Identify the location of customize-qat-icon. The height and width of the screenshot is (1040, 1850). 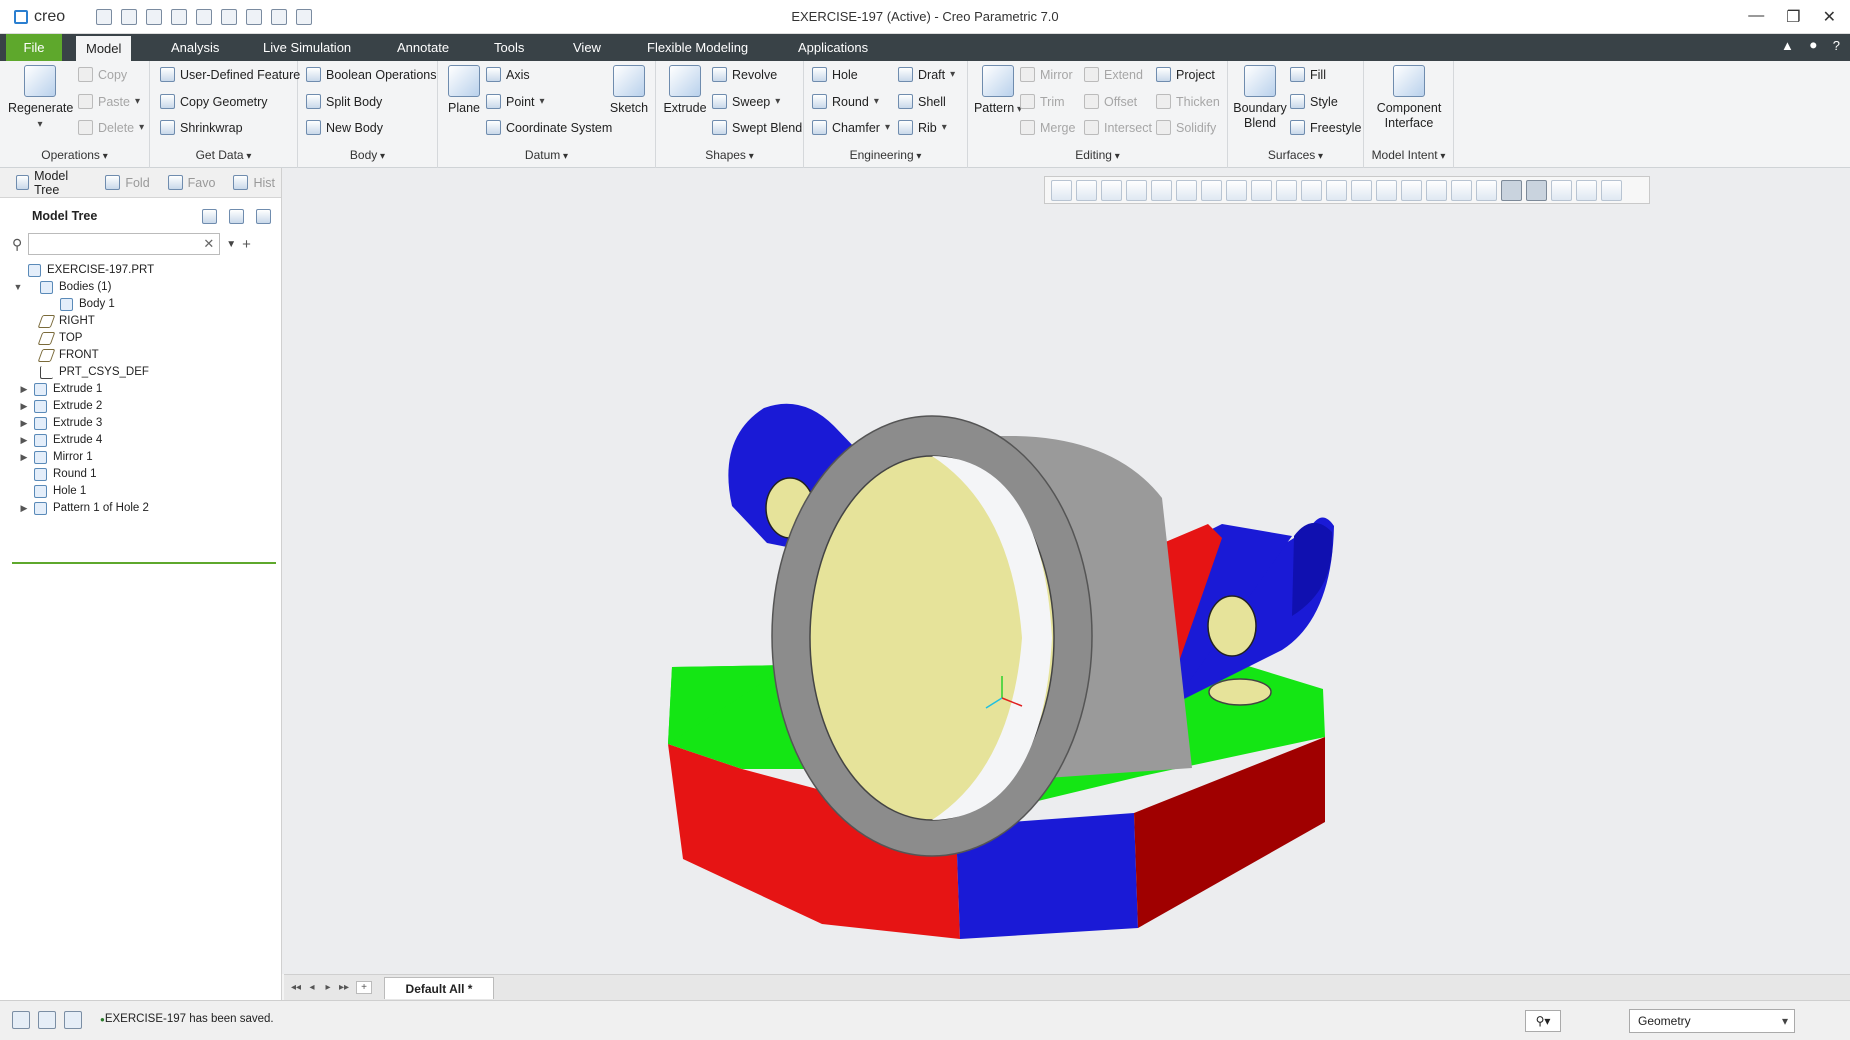
(304, 17).